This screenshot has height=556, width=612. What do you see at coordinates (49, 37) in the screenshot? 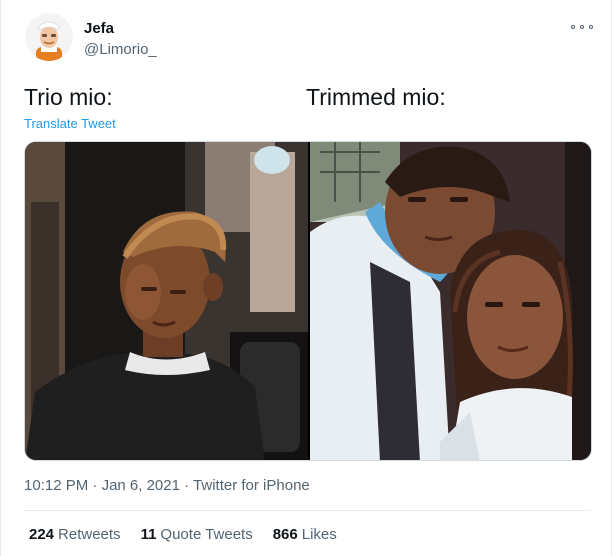
I see `avatar` at bounding box center [49, 37].